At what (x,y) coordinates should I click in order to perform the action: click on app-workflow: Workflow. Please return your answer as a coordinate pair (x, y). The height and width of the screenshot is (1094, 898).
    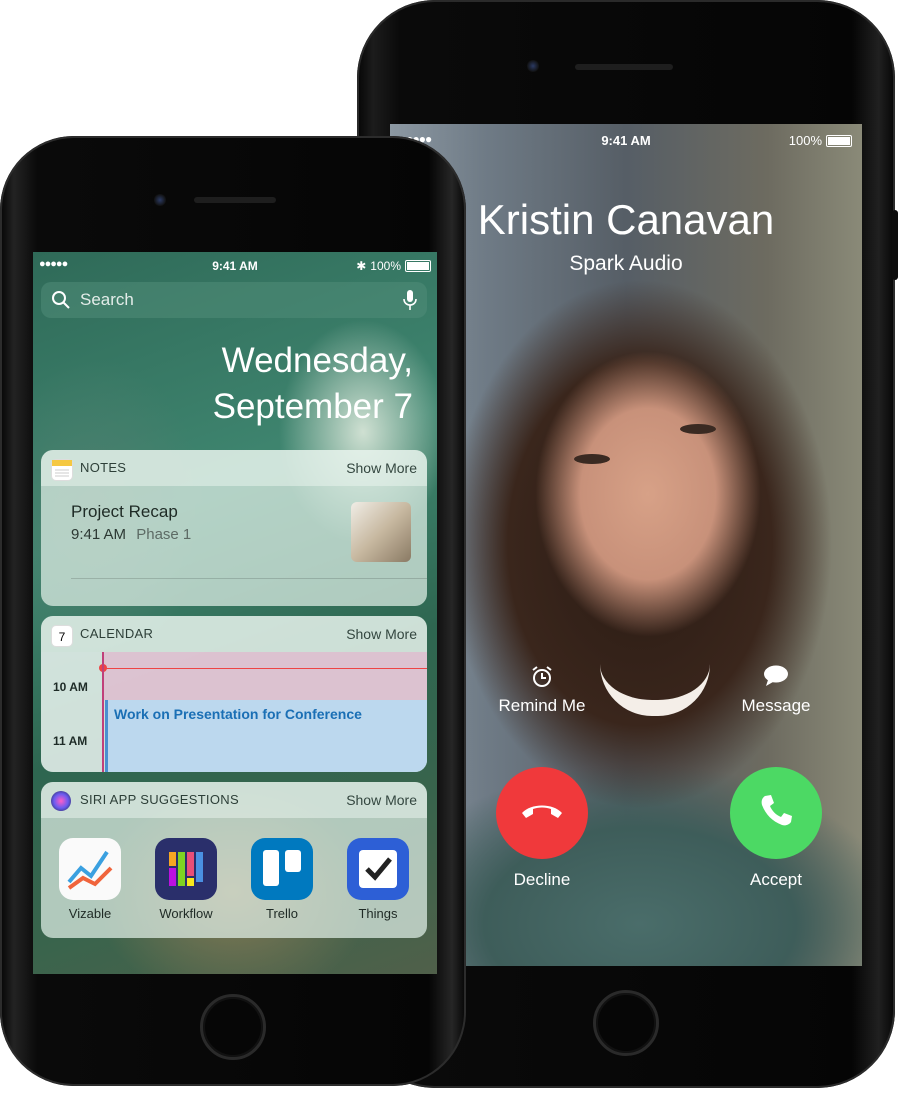
    Looking at the image, I should click on (186, 879).